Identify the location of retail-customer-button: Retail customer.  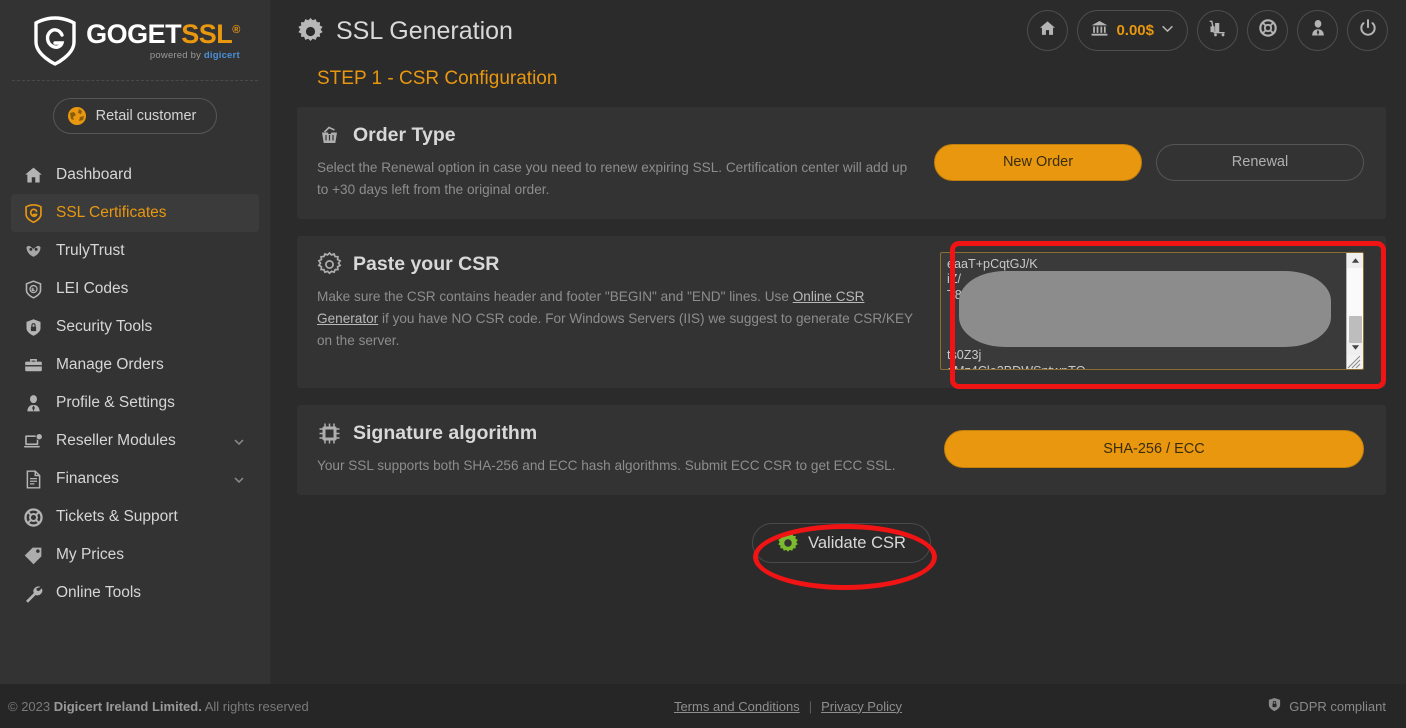
(135, 116).